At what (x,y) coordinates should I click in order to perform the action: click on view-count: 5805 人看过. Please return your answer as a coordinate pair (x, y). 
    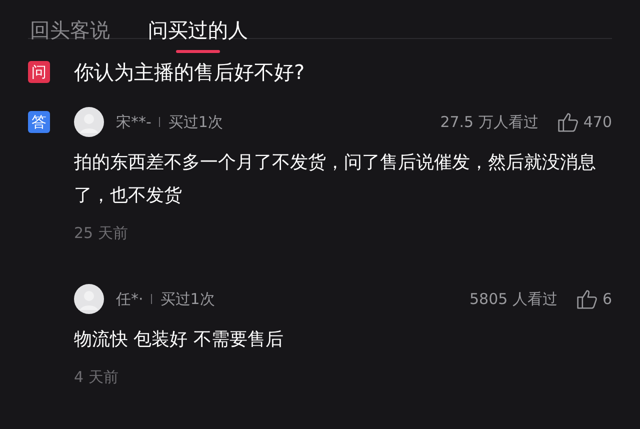
    Looking at the image, I should click on (514, 299).